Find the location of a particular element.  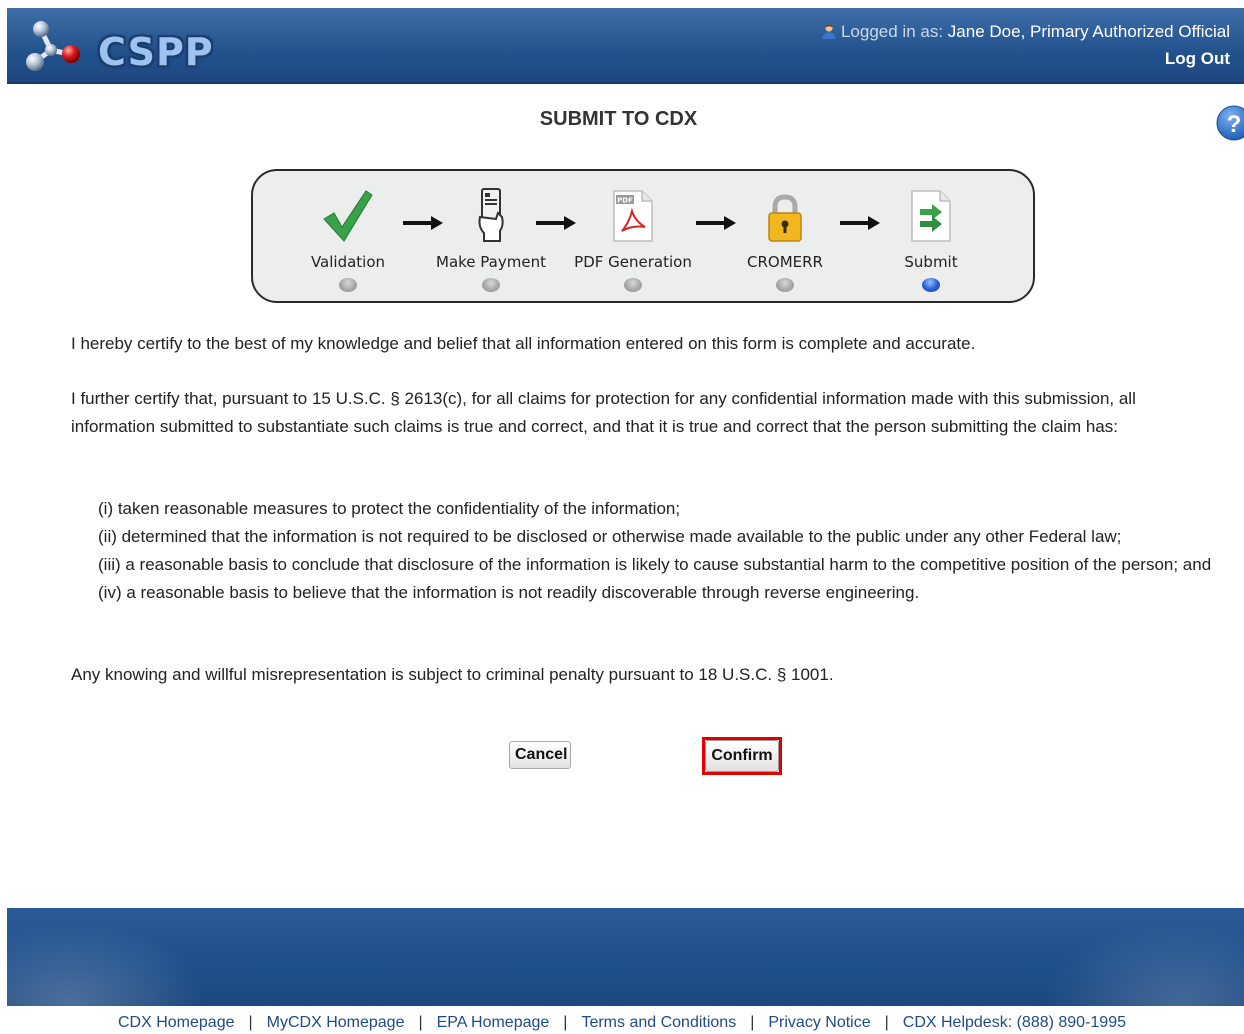

step-label: PDF Generation is located at coordinates (633, 262).